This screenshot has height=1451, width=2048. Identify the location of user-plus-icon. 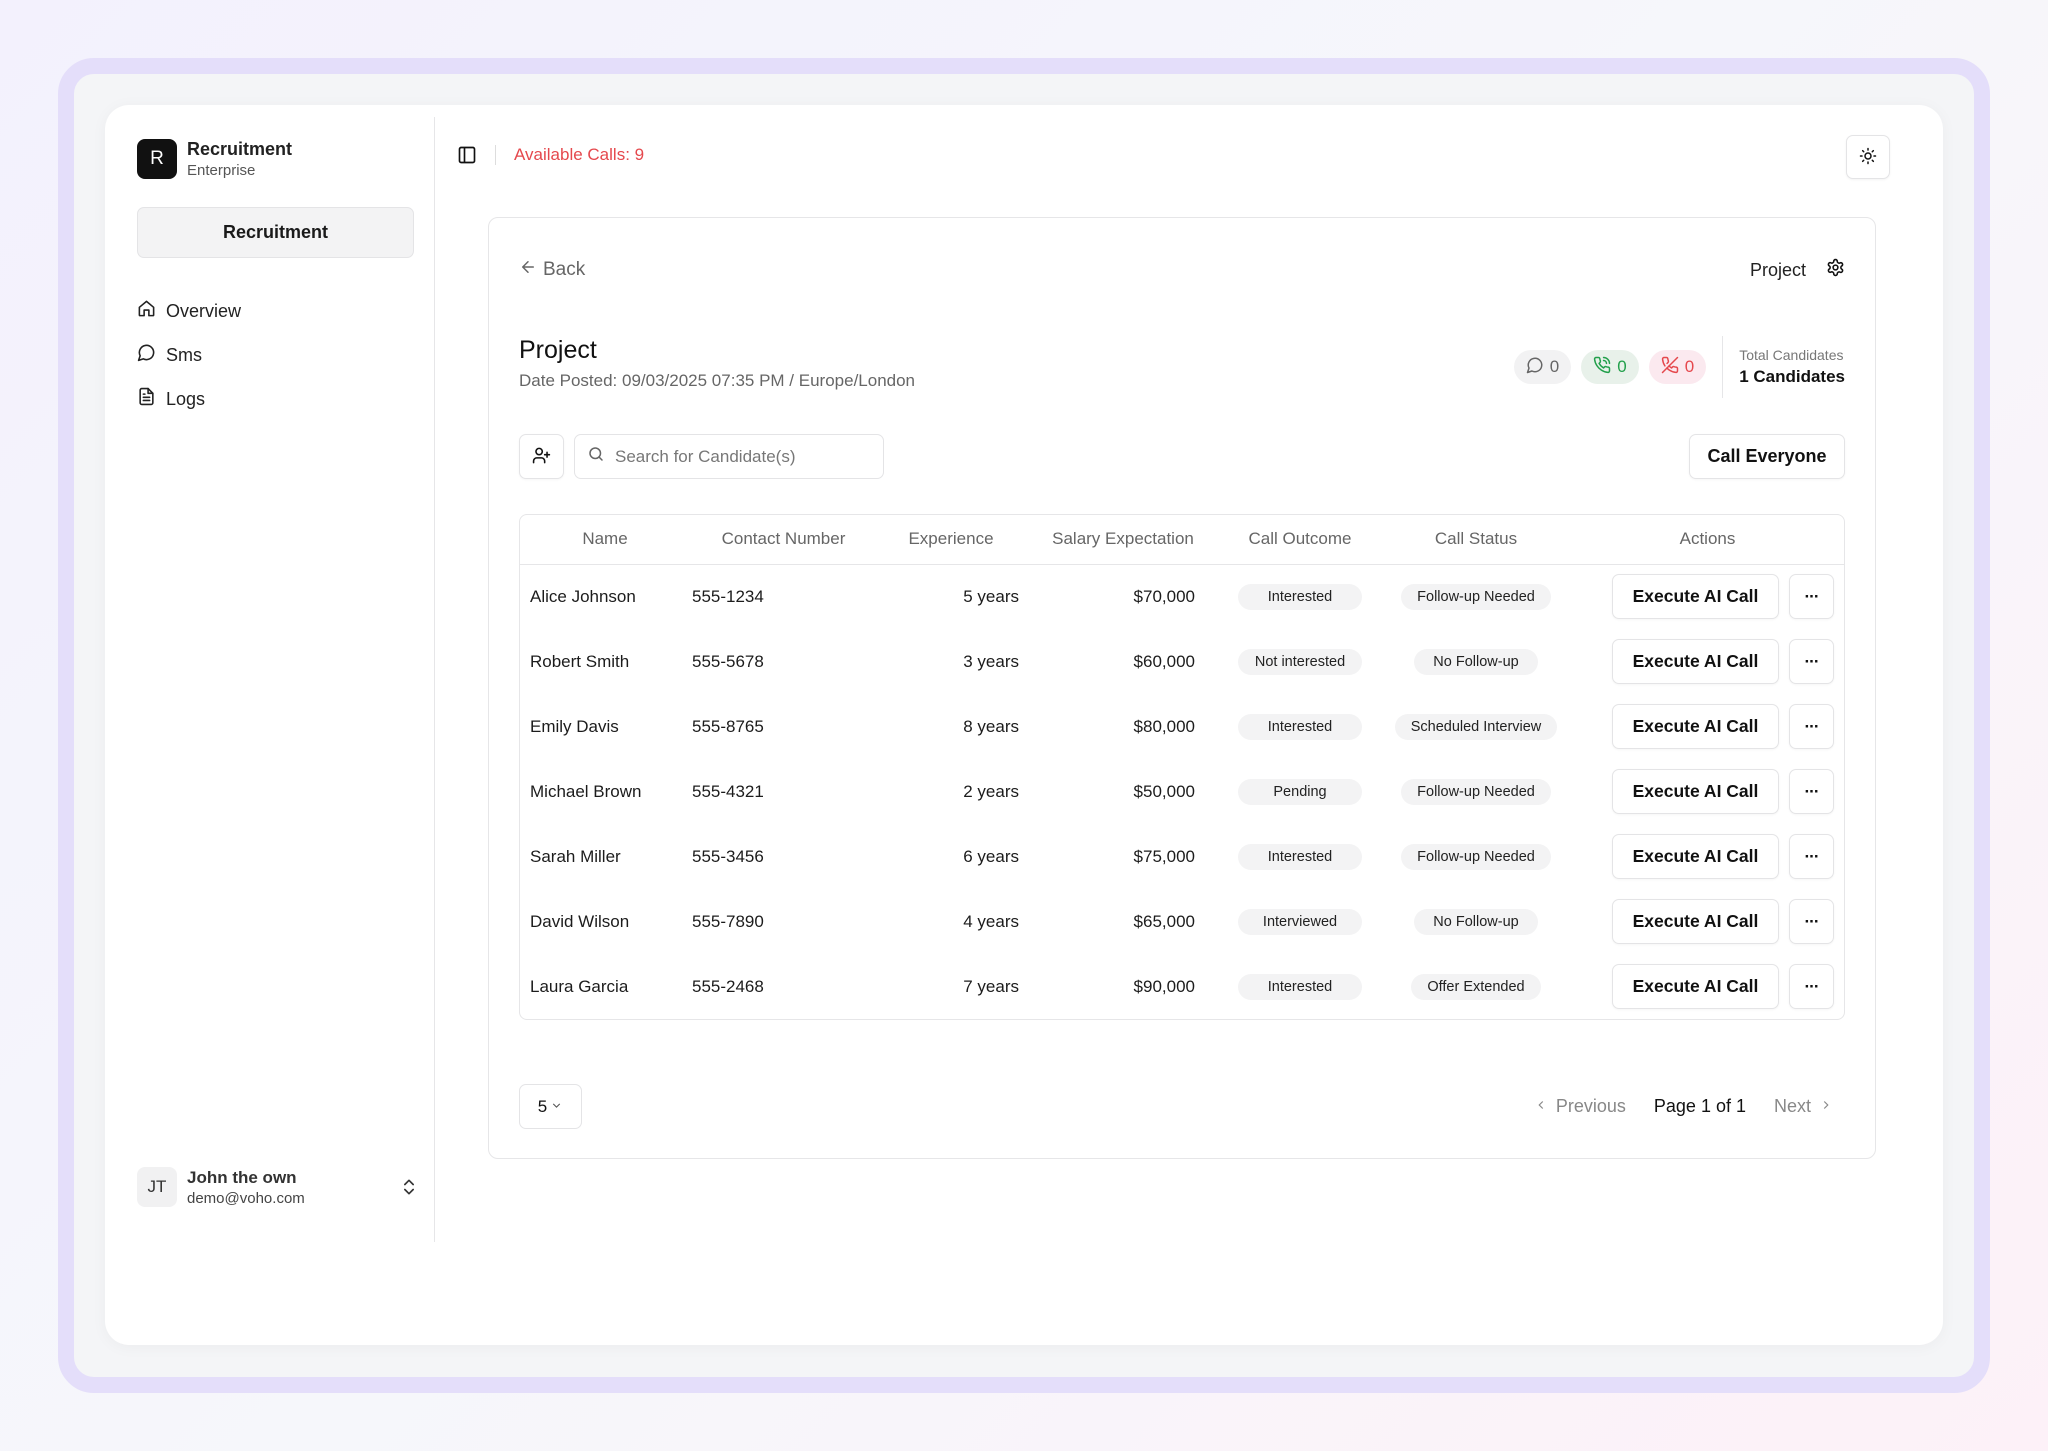
(541, 457).